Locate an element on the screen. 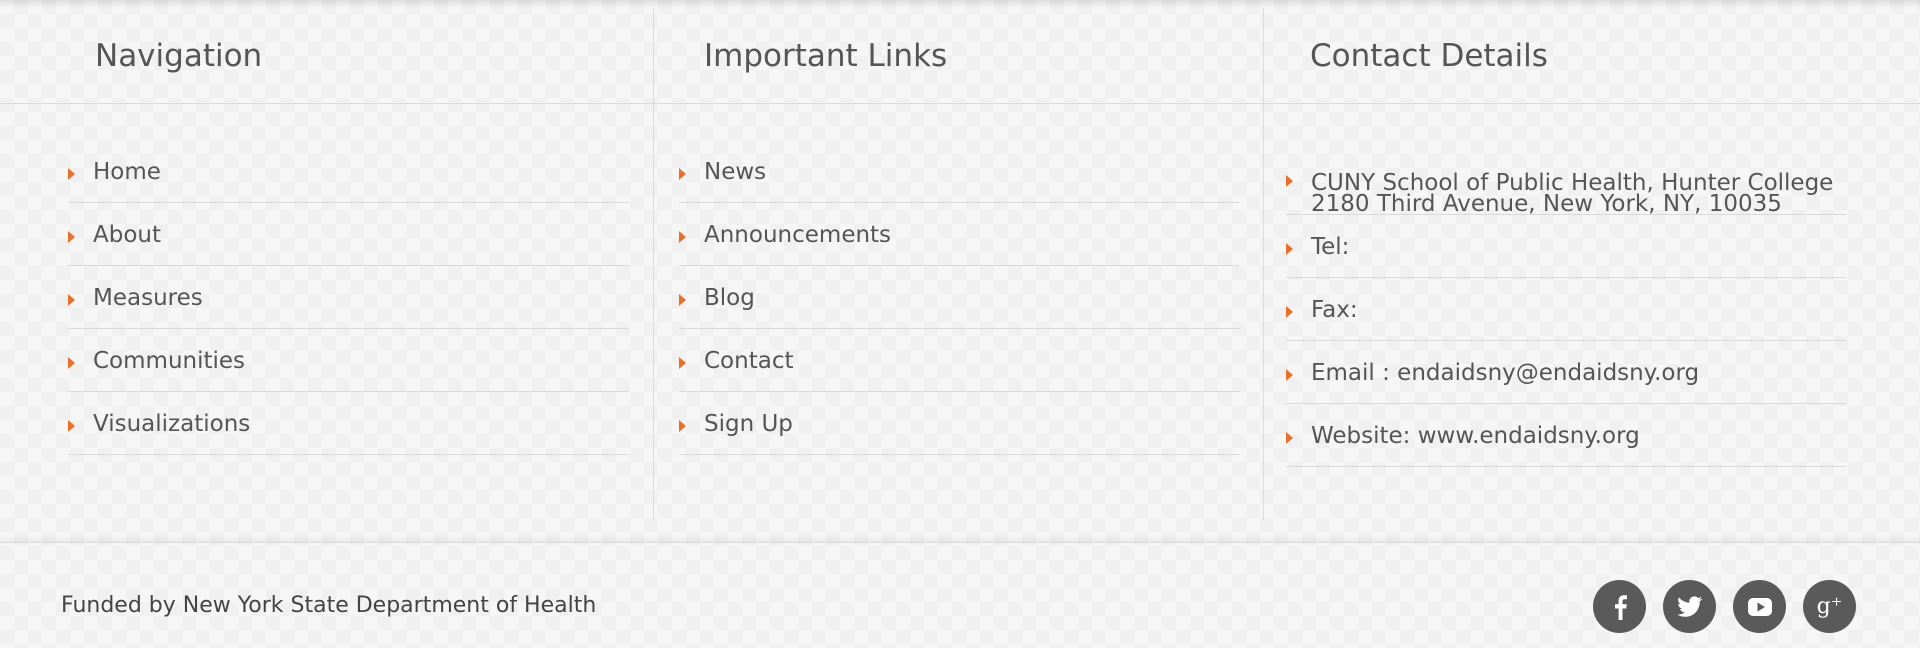 The image size is (1920, 648). nav-item-home: Home is located at coordinates (348, 172).